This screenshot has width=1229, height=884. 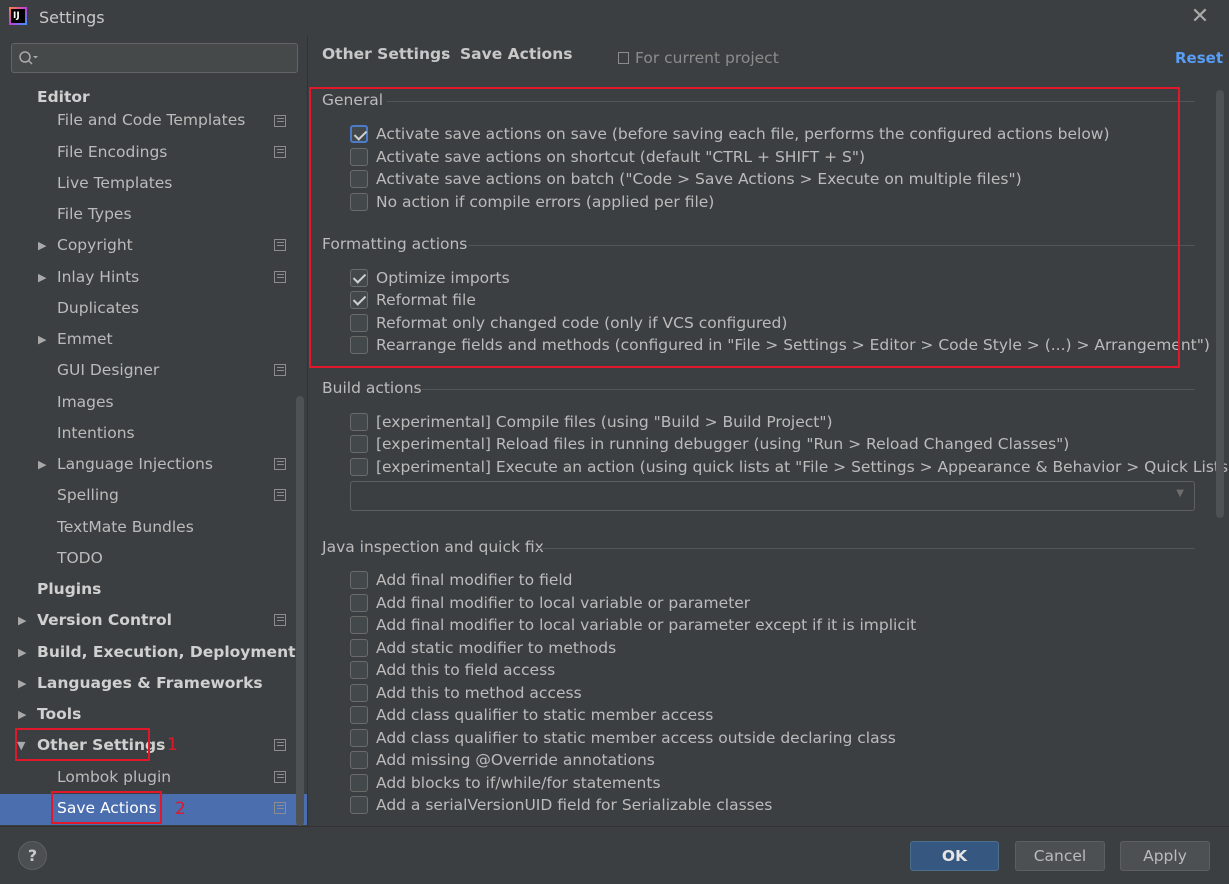 What do you see at coordinates (1200, 17) in the screenshot?
I see `close-icon: ✕` at bounding box center [1200, 17].